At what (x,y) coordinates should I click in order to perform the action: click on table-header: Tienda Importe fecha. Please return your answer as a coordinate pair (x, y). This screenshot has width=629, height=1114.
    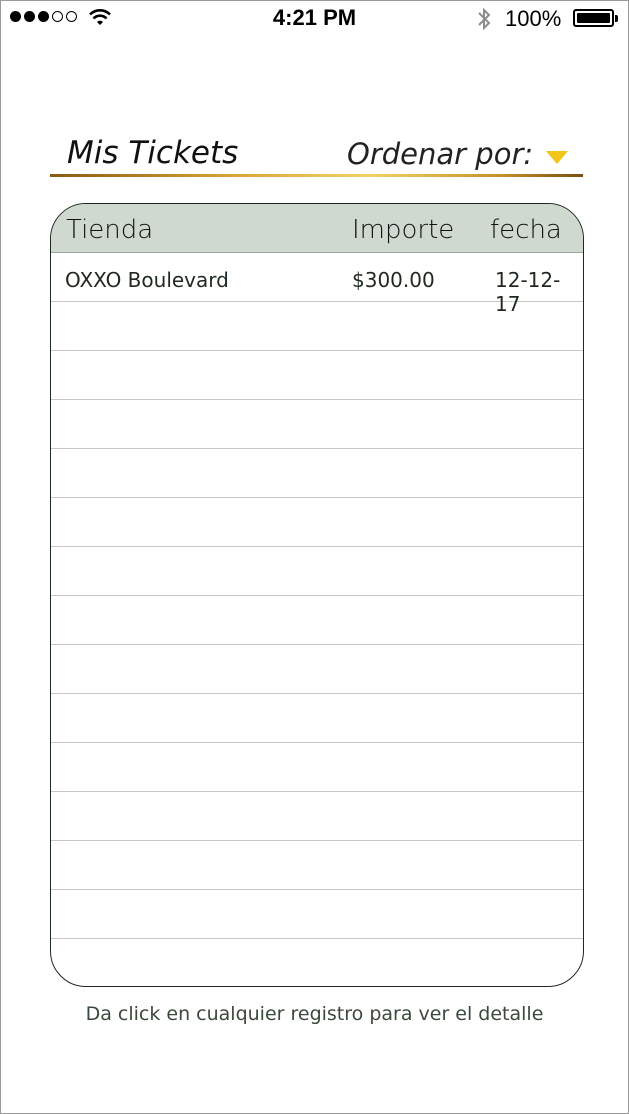
    Looking at the image, I should click on (317, 228).